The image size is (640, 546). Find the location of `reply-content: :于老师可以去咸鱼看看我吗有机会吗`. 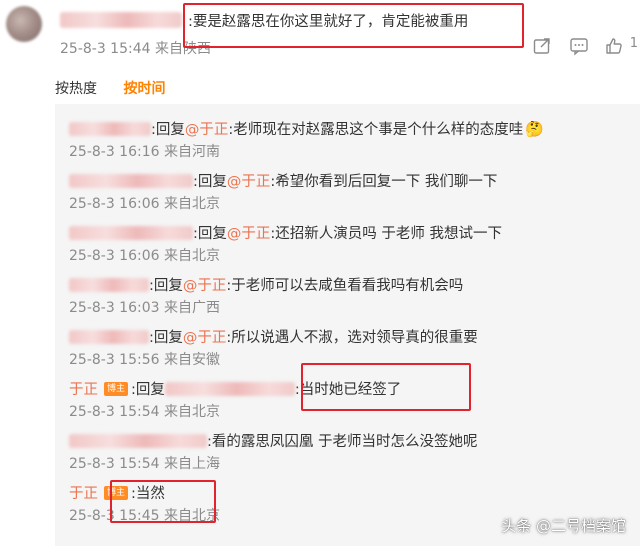

reply-content: :于老师可以去咸鱼看看我吗有机会吗 is located at coordinates (345, 286).